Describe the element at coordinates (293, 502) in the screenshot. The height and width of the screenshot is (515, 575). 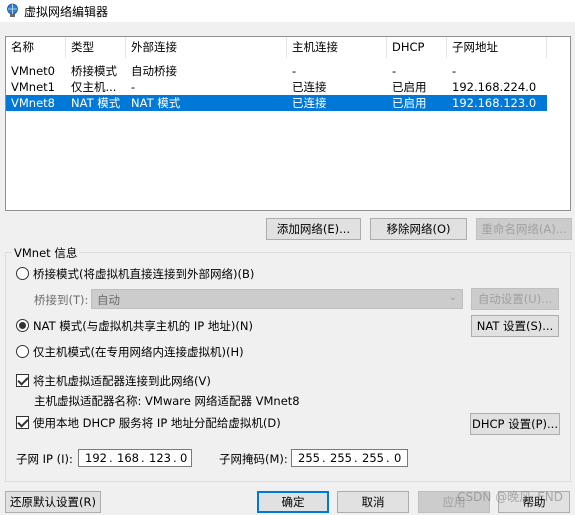
I see `ok-button: 确定` at that location.